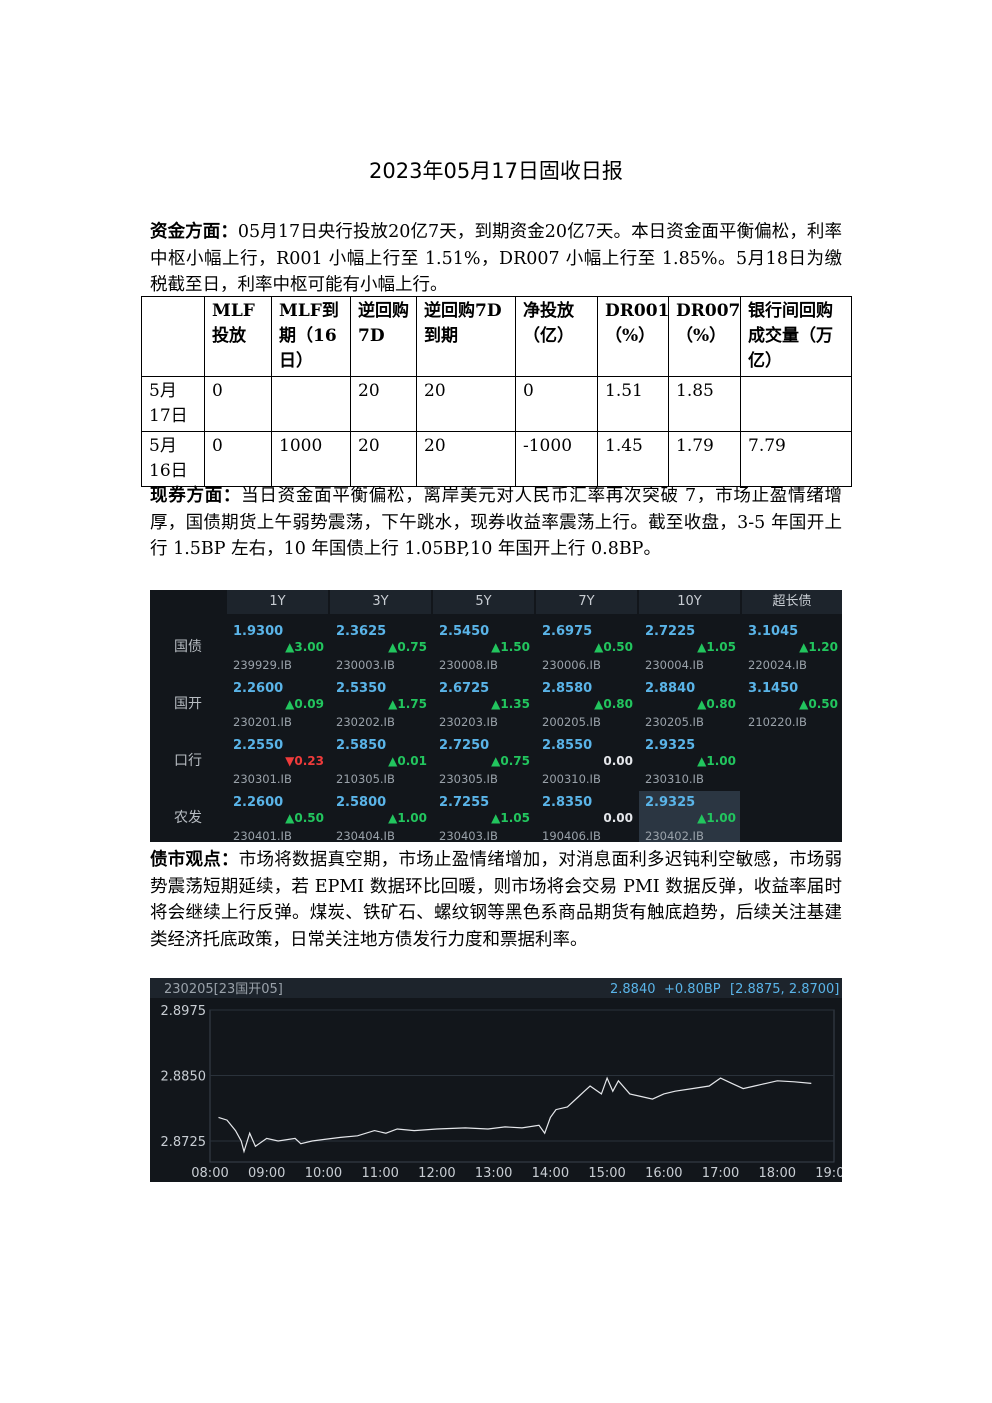 The width and height of the screenshot is (992, 1403). Describe the element at coordinates (483, 602) in the screenshot. I see `quote-column-header: 5Y` at that location.